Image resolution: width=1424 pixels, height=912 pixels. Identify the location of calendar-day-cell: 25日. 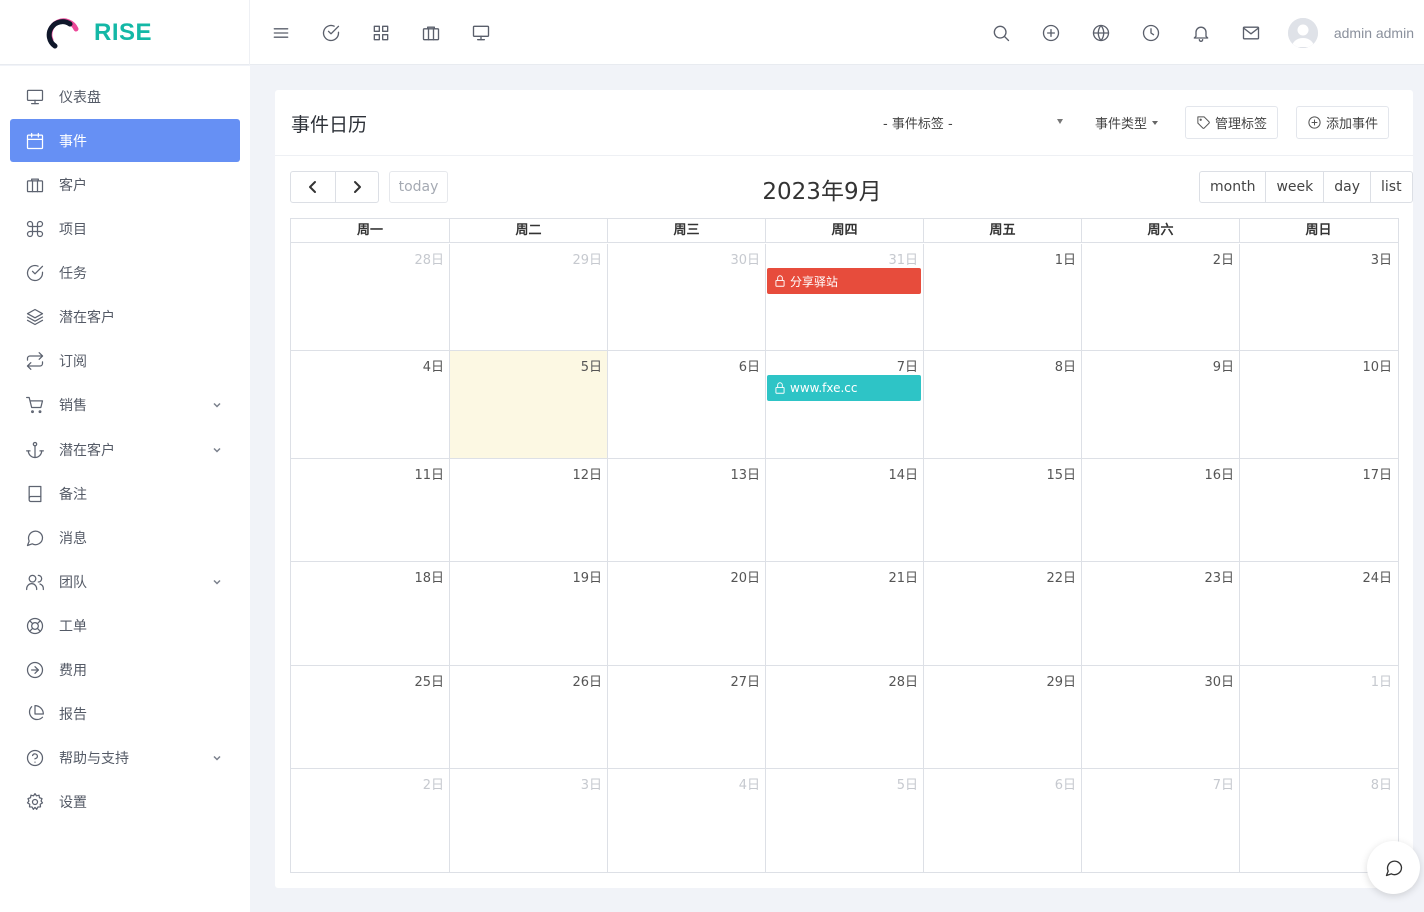
(370, 717).